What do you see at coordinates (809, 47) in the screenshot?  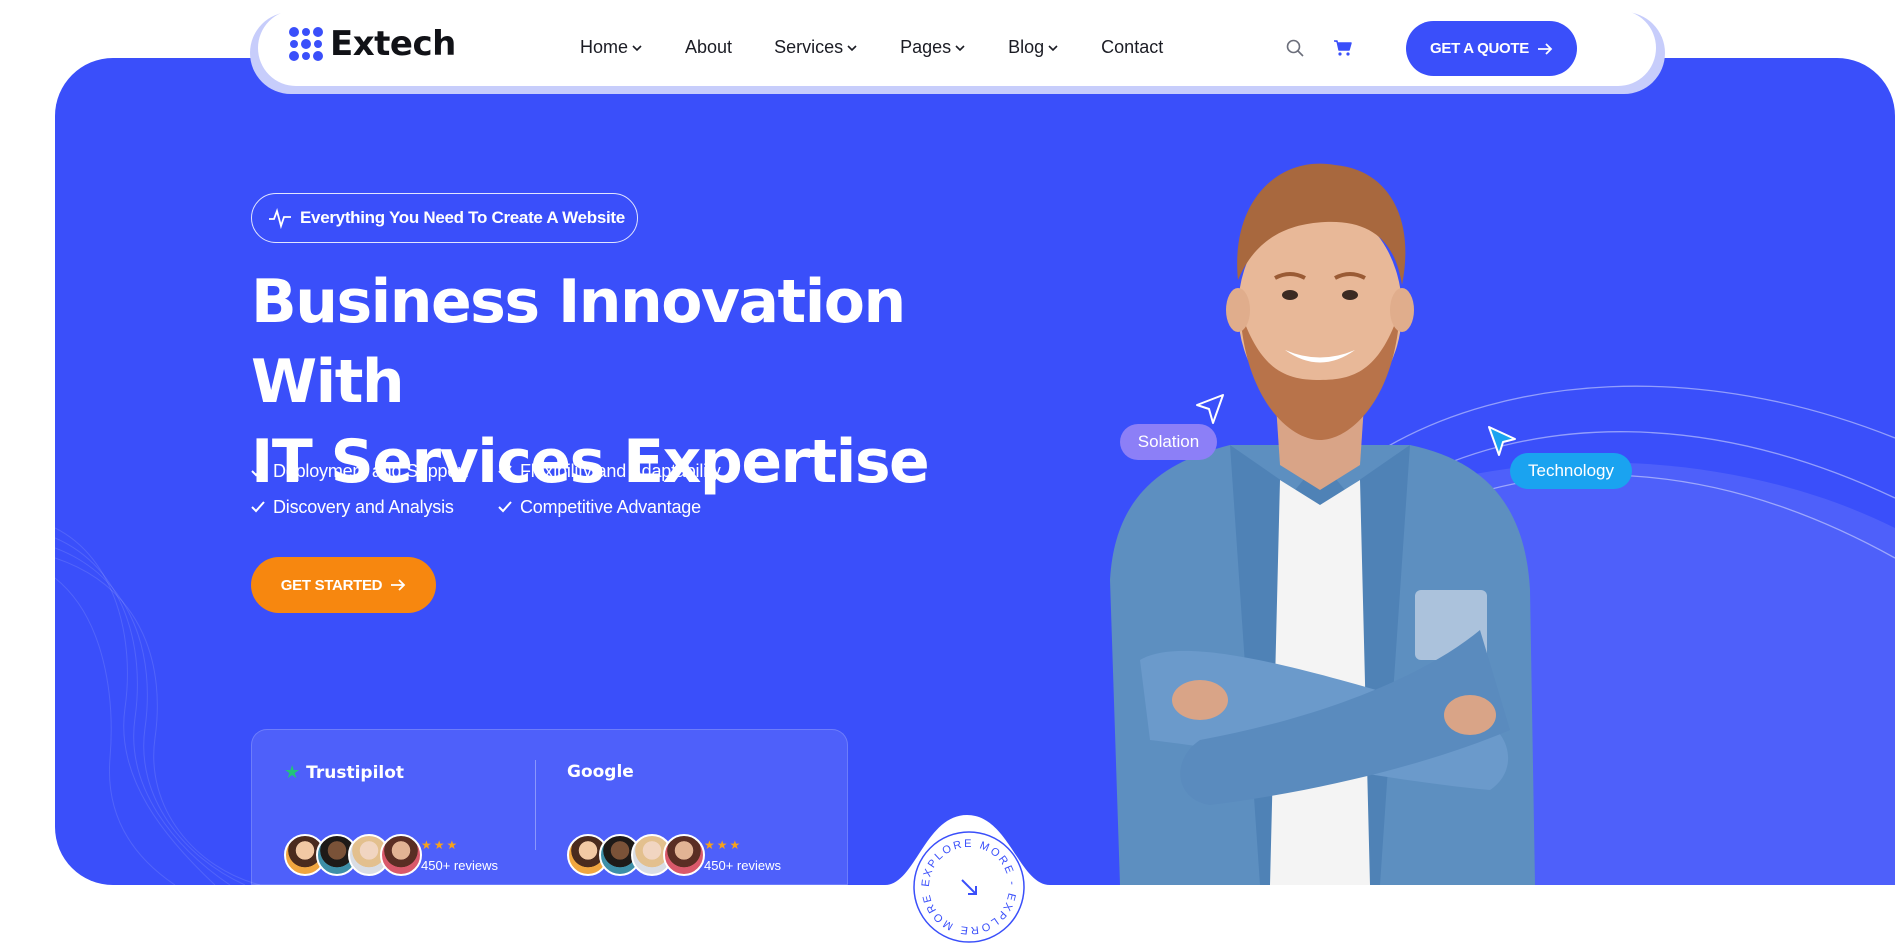 I see `nav-item-label: Services` at bounding box center [809, 47].